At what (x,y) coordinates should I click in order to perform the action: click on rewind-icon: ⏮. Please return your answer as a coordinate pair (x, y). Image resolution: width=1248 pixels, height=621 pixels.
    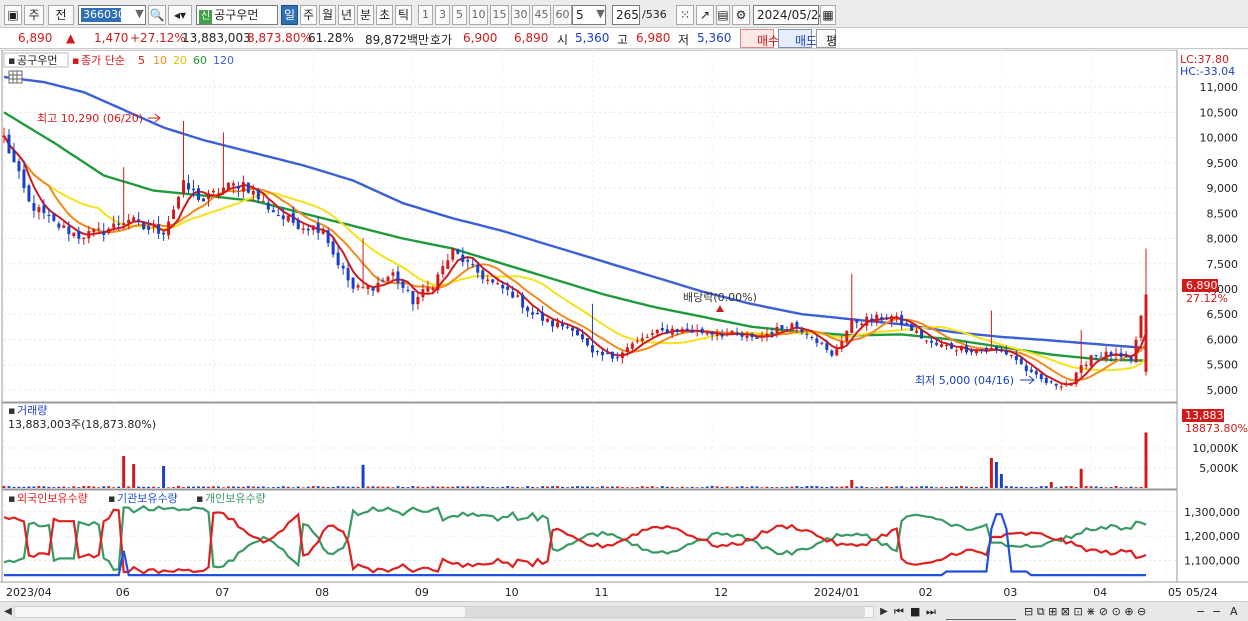
    Looking at the image, I should click on (899, 612).